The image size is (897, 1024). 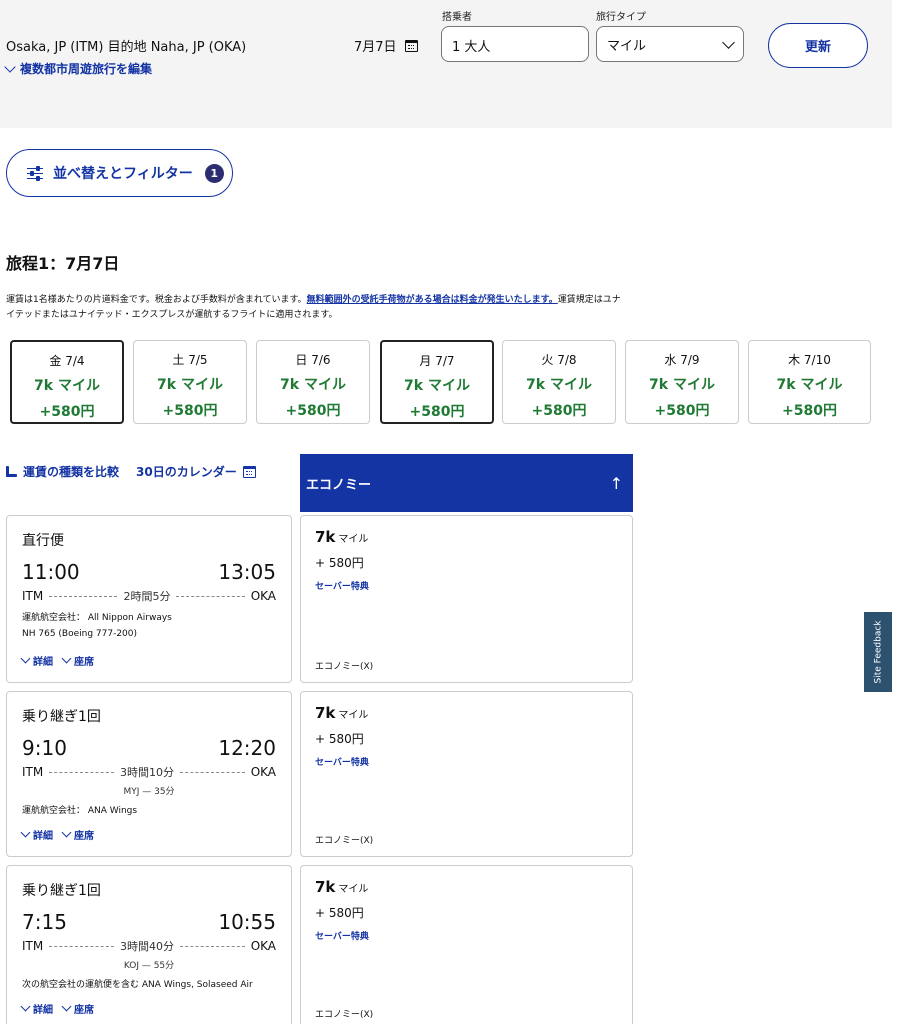 I want to click on edit-multicity-label: 複数都市周遊旅行を編集, so click(x=86, y=69).